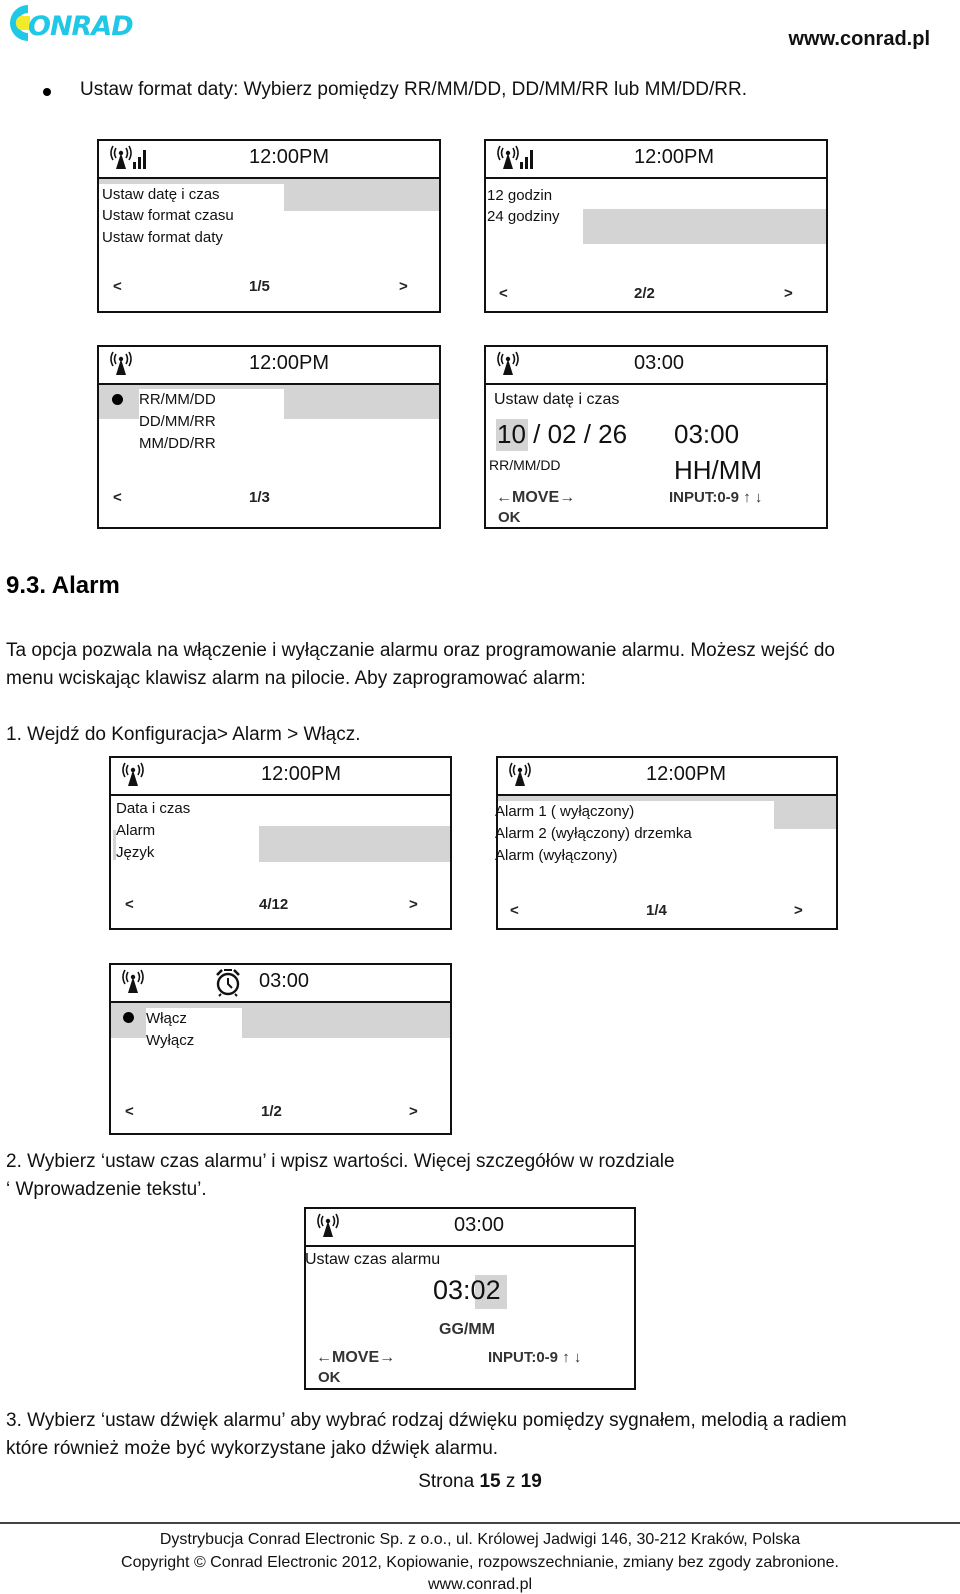 This screenshot has height=1594, width=960. Describe the element at coordinates (356, 1357) in the screenshot. I see `move-hint: ←MOVE→` at that location.